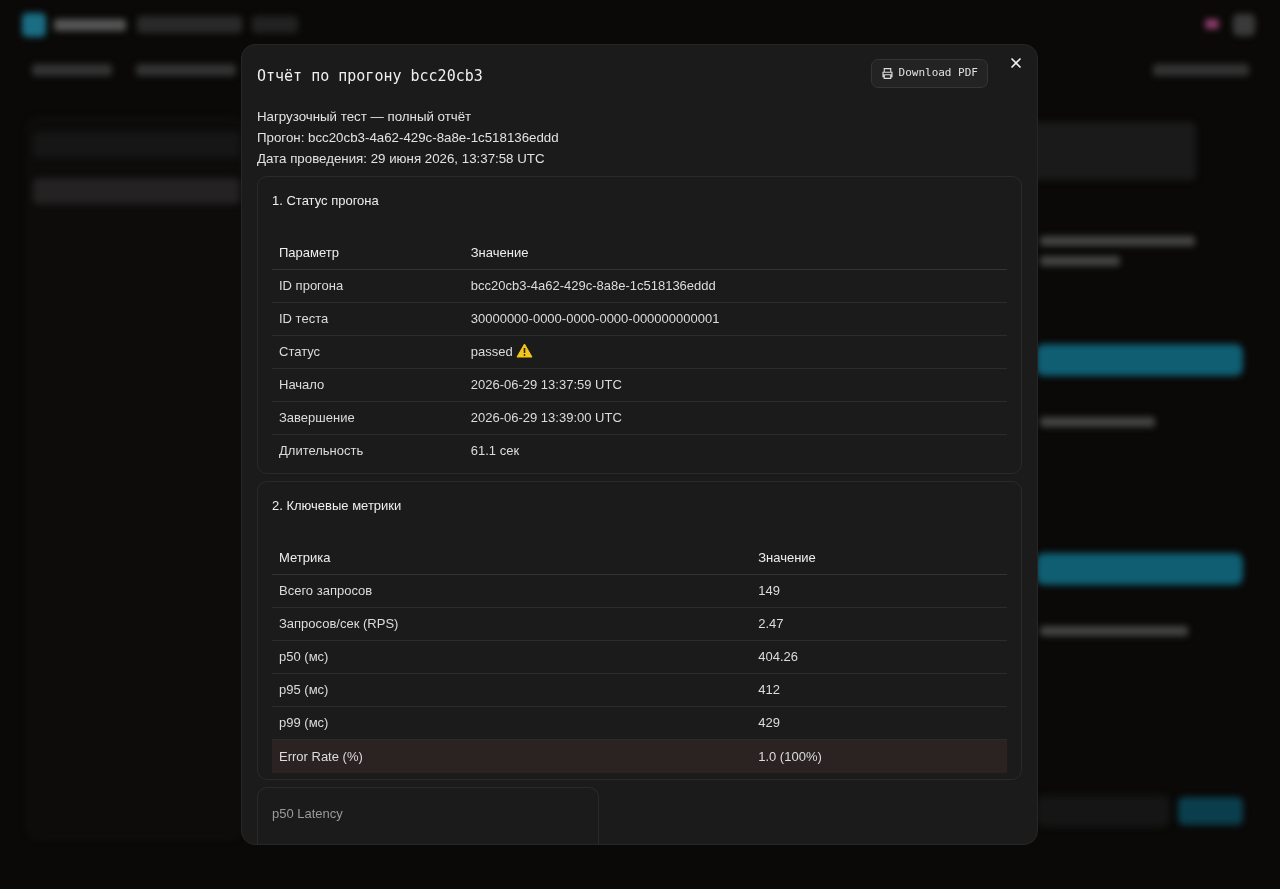 Image resolution: width=1280 pixels, height=889 pixels. Describe the element at coordinates (882, 657) in the screenshot. I see `table-cell: 404.26` at that location.